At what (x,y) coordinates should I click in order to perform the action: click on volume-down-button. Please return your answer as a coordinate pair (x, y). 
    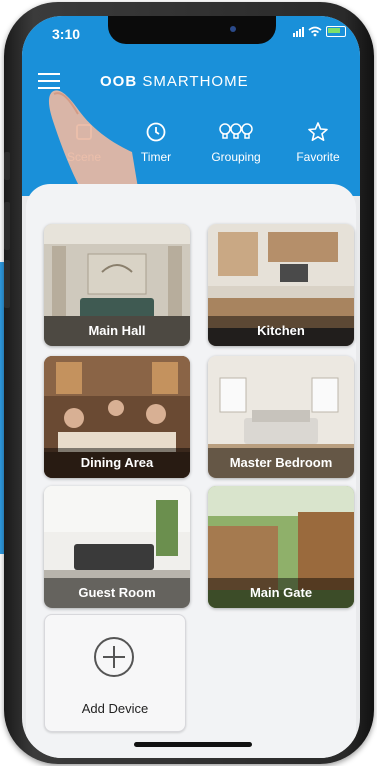
    Looking at the image, I should click on (7, 284).